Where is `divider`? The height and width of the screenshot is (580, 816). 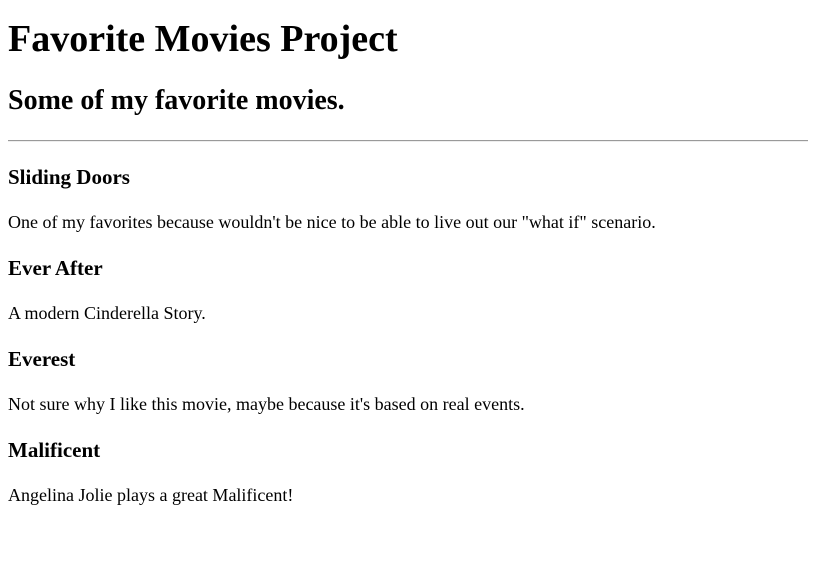
divider is located at coordinates (408, 141).